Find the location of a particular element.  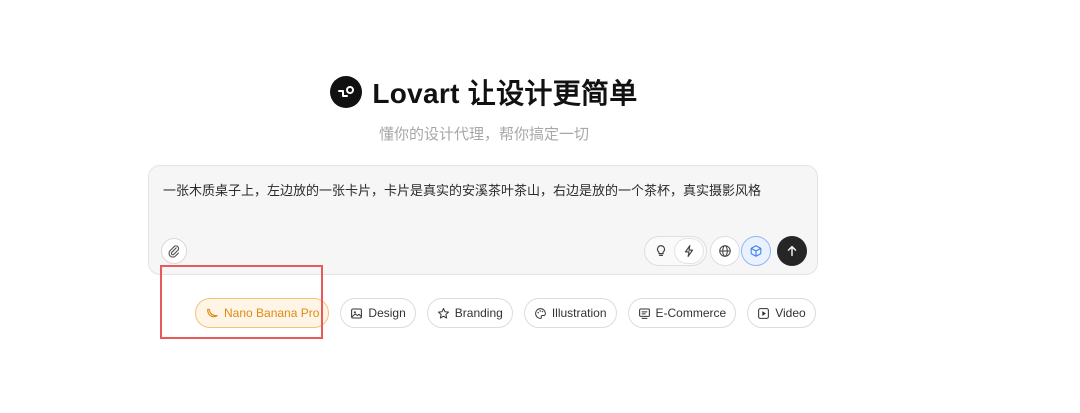

page-title: Lovart 让设计更简单 is located at coordinates (505, 93).